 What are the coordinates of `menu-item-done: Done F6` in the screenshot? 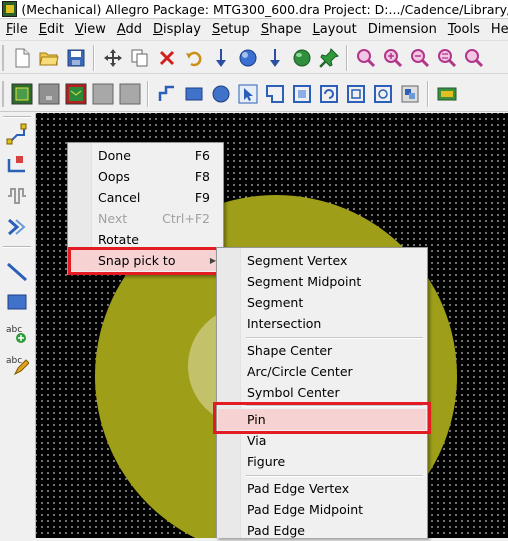 It's located at (145, 155).